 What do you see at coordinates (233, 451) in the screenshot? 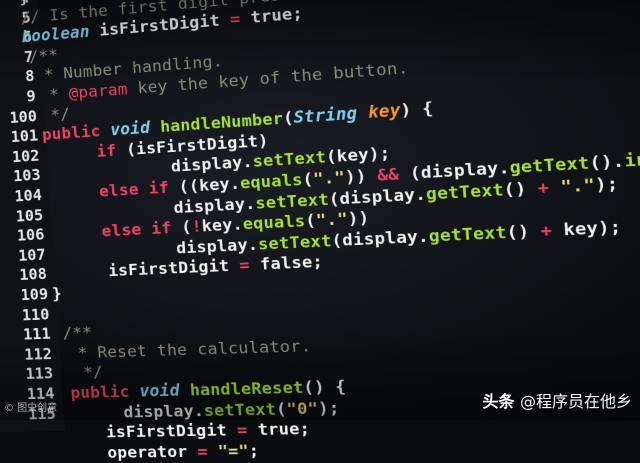
I see `code-token: "="` at bounding box center [233, 451].